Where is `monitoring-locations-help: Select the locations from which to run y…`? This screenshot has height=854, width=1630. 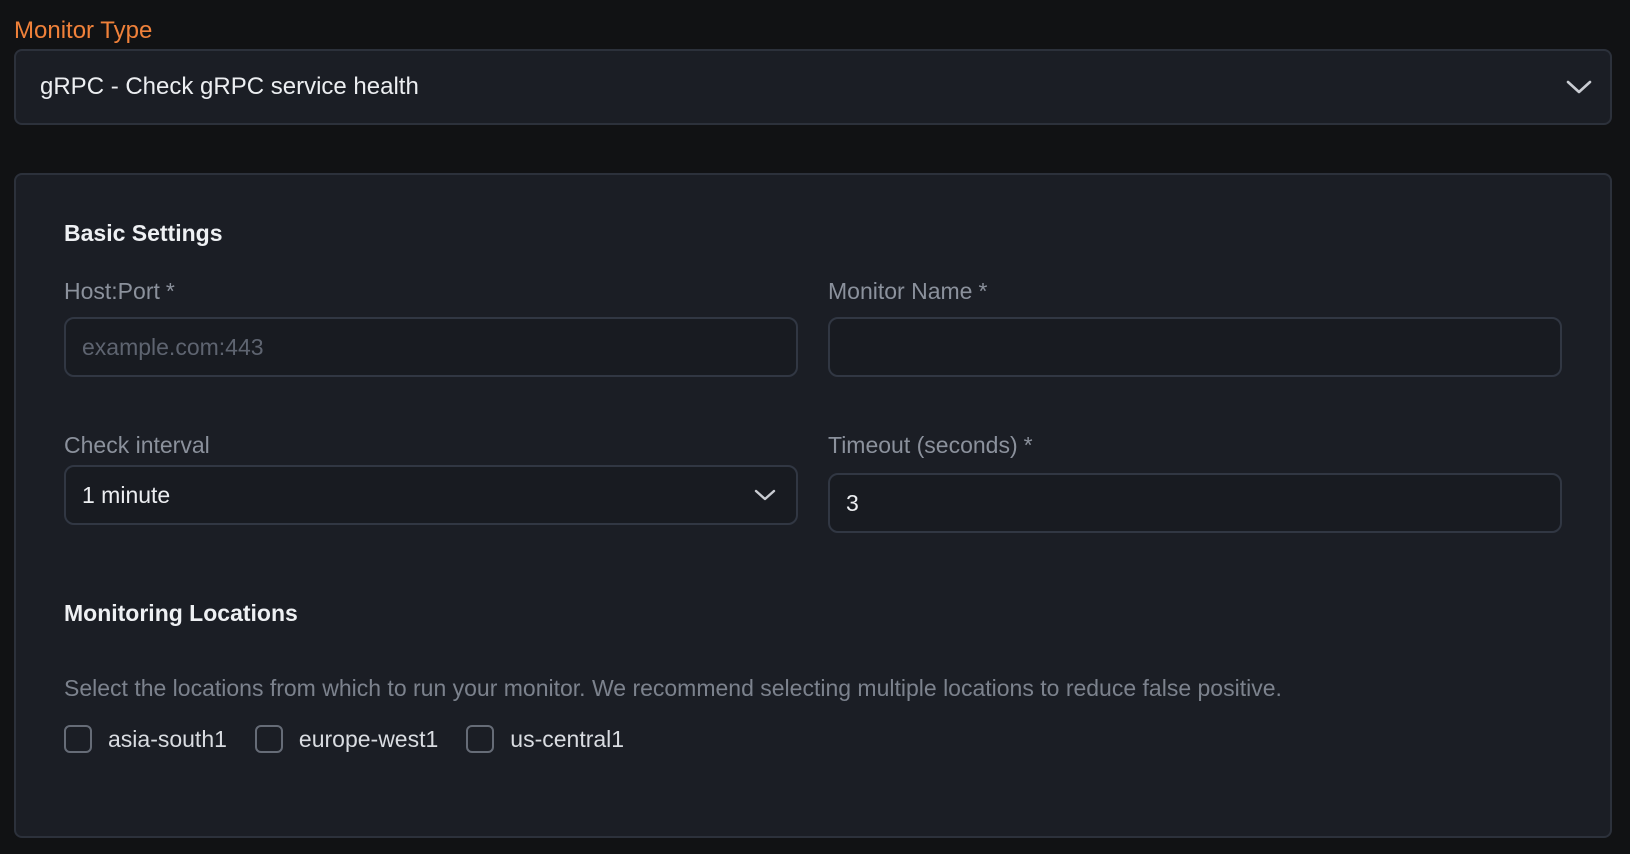 monitoring-locations-help: Select the locations from which to run y… is located at coordinates (673, 688).